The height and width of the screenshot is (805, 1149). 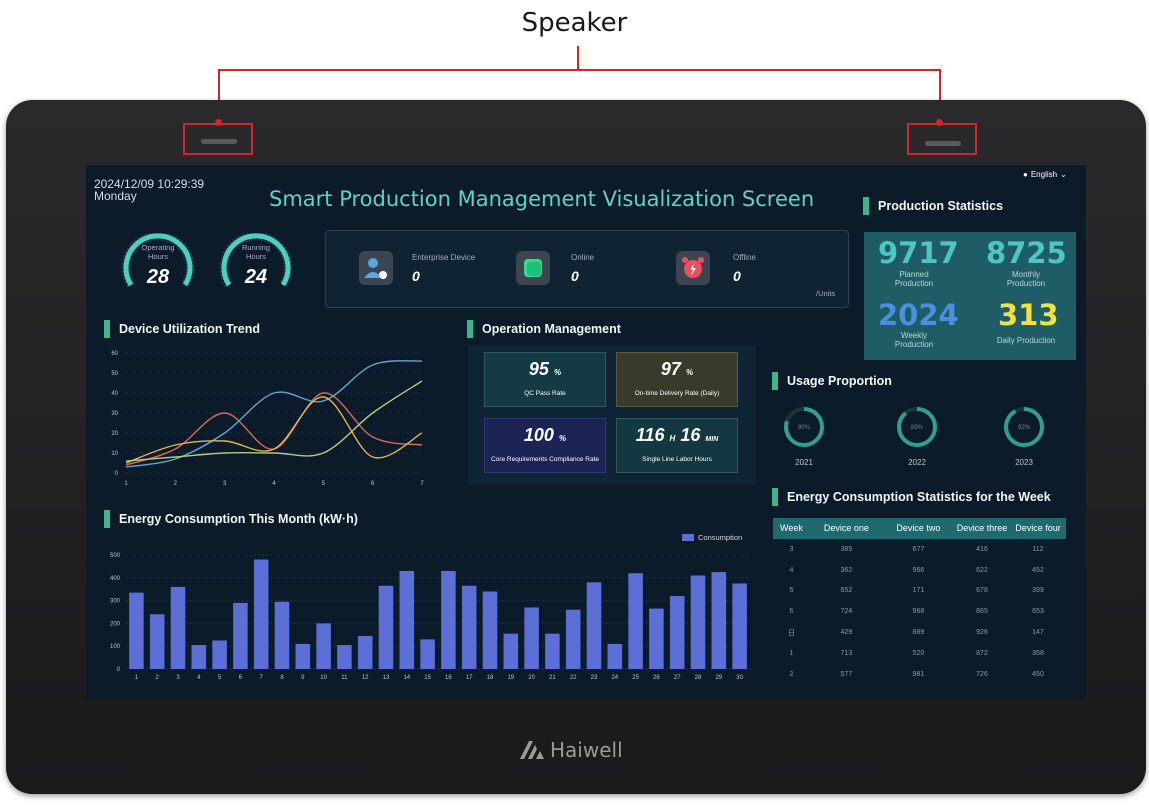 I want to click on table-cell: 171, so click(x=918, y=591).